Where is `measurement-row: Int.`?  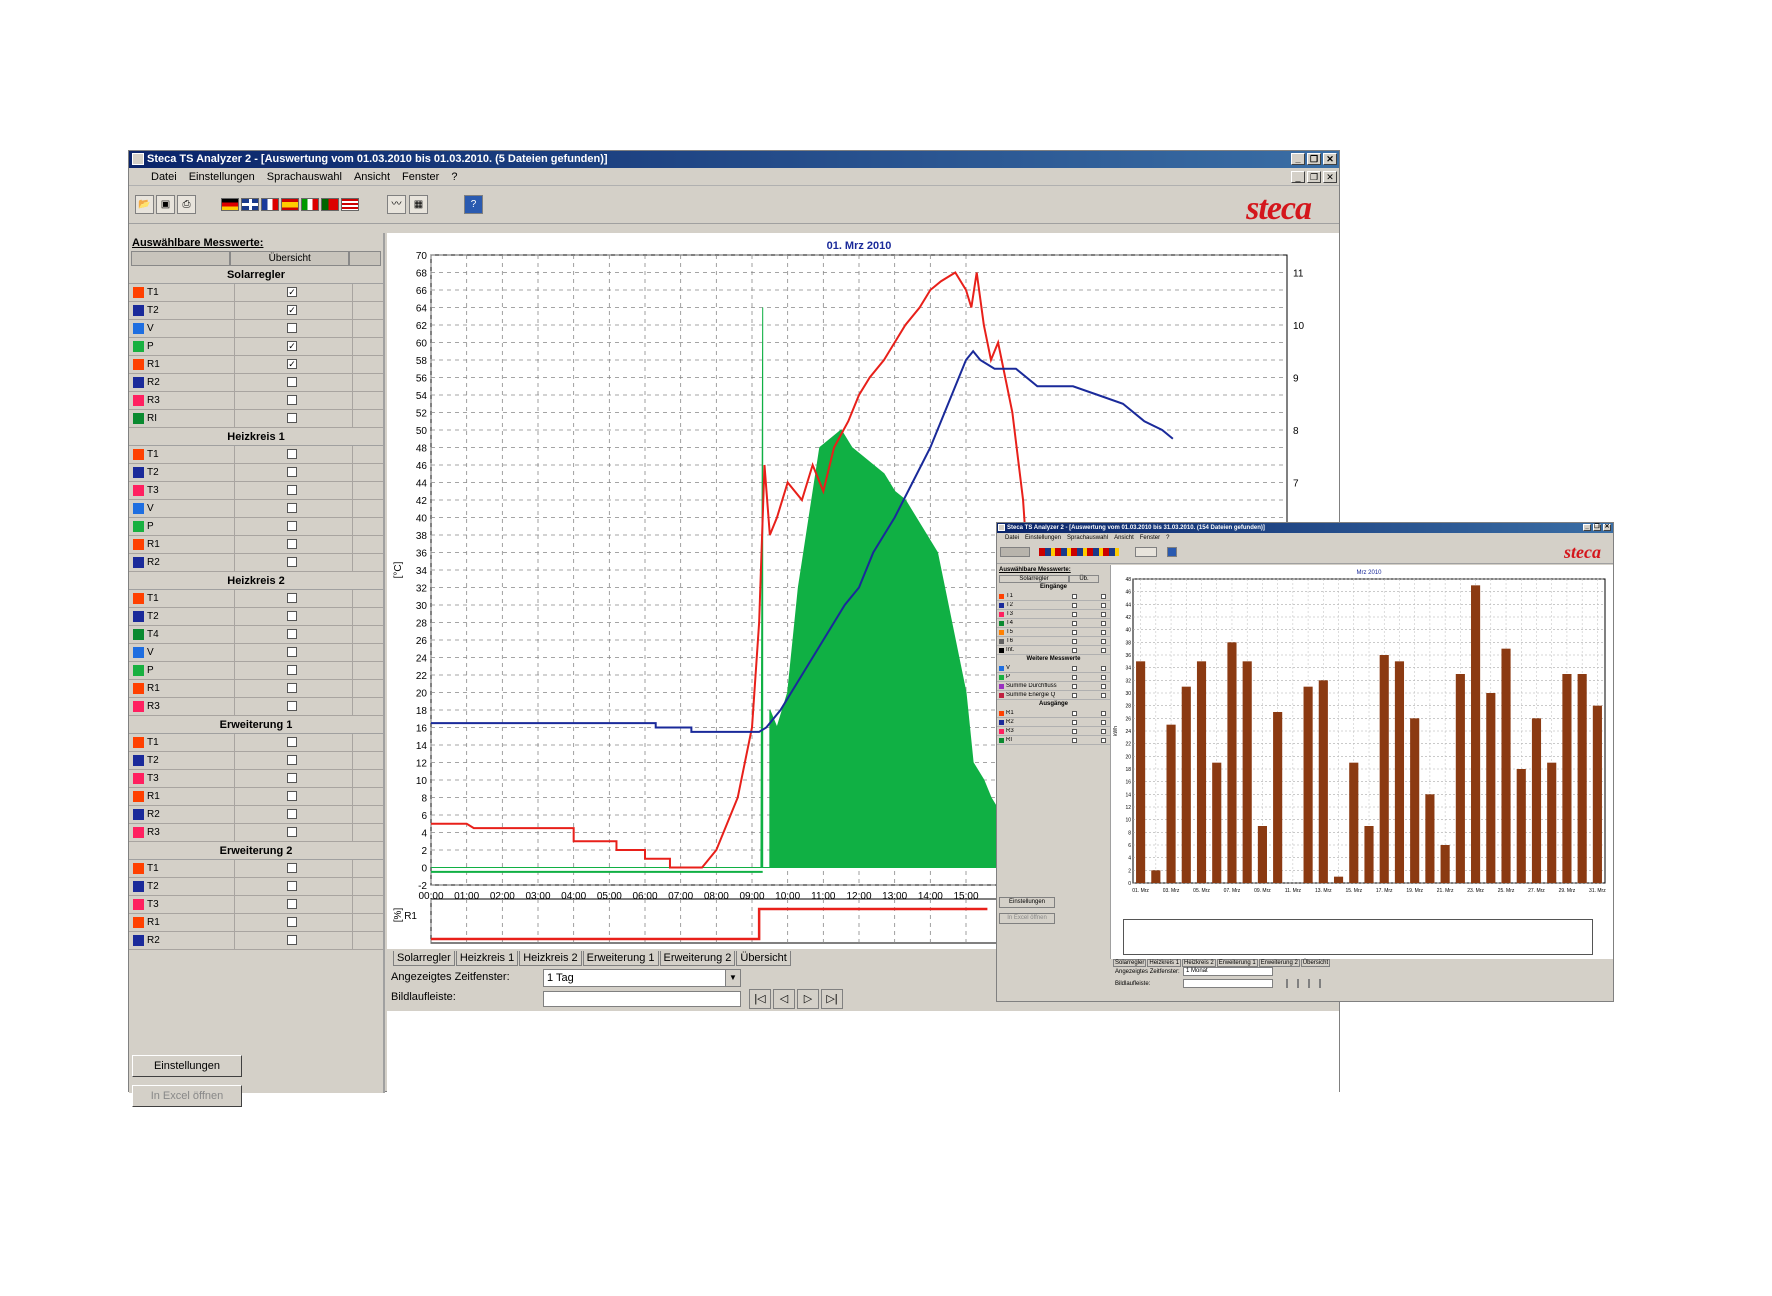 measurement-row: Int. is located at coordinates (1053, 650).